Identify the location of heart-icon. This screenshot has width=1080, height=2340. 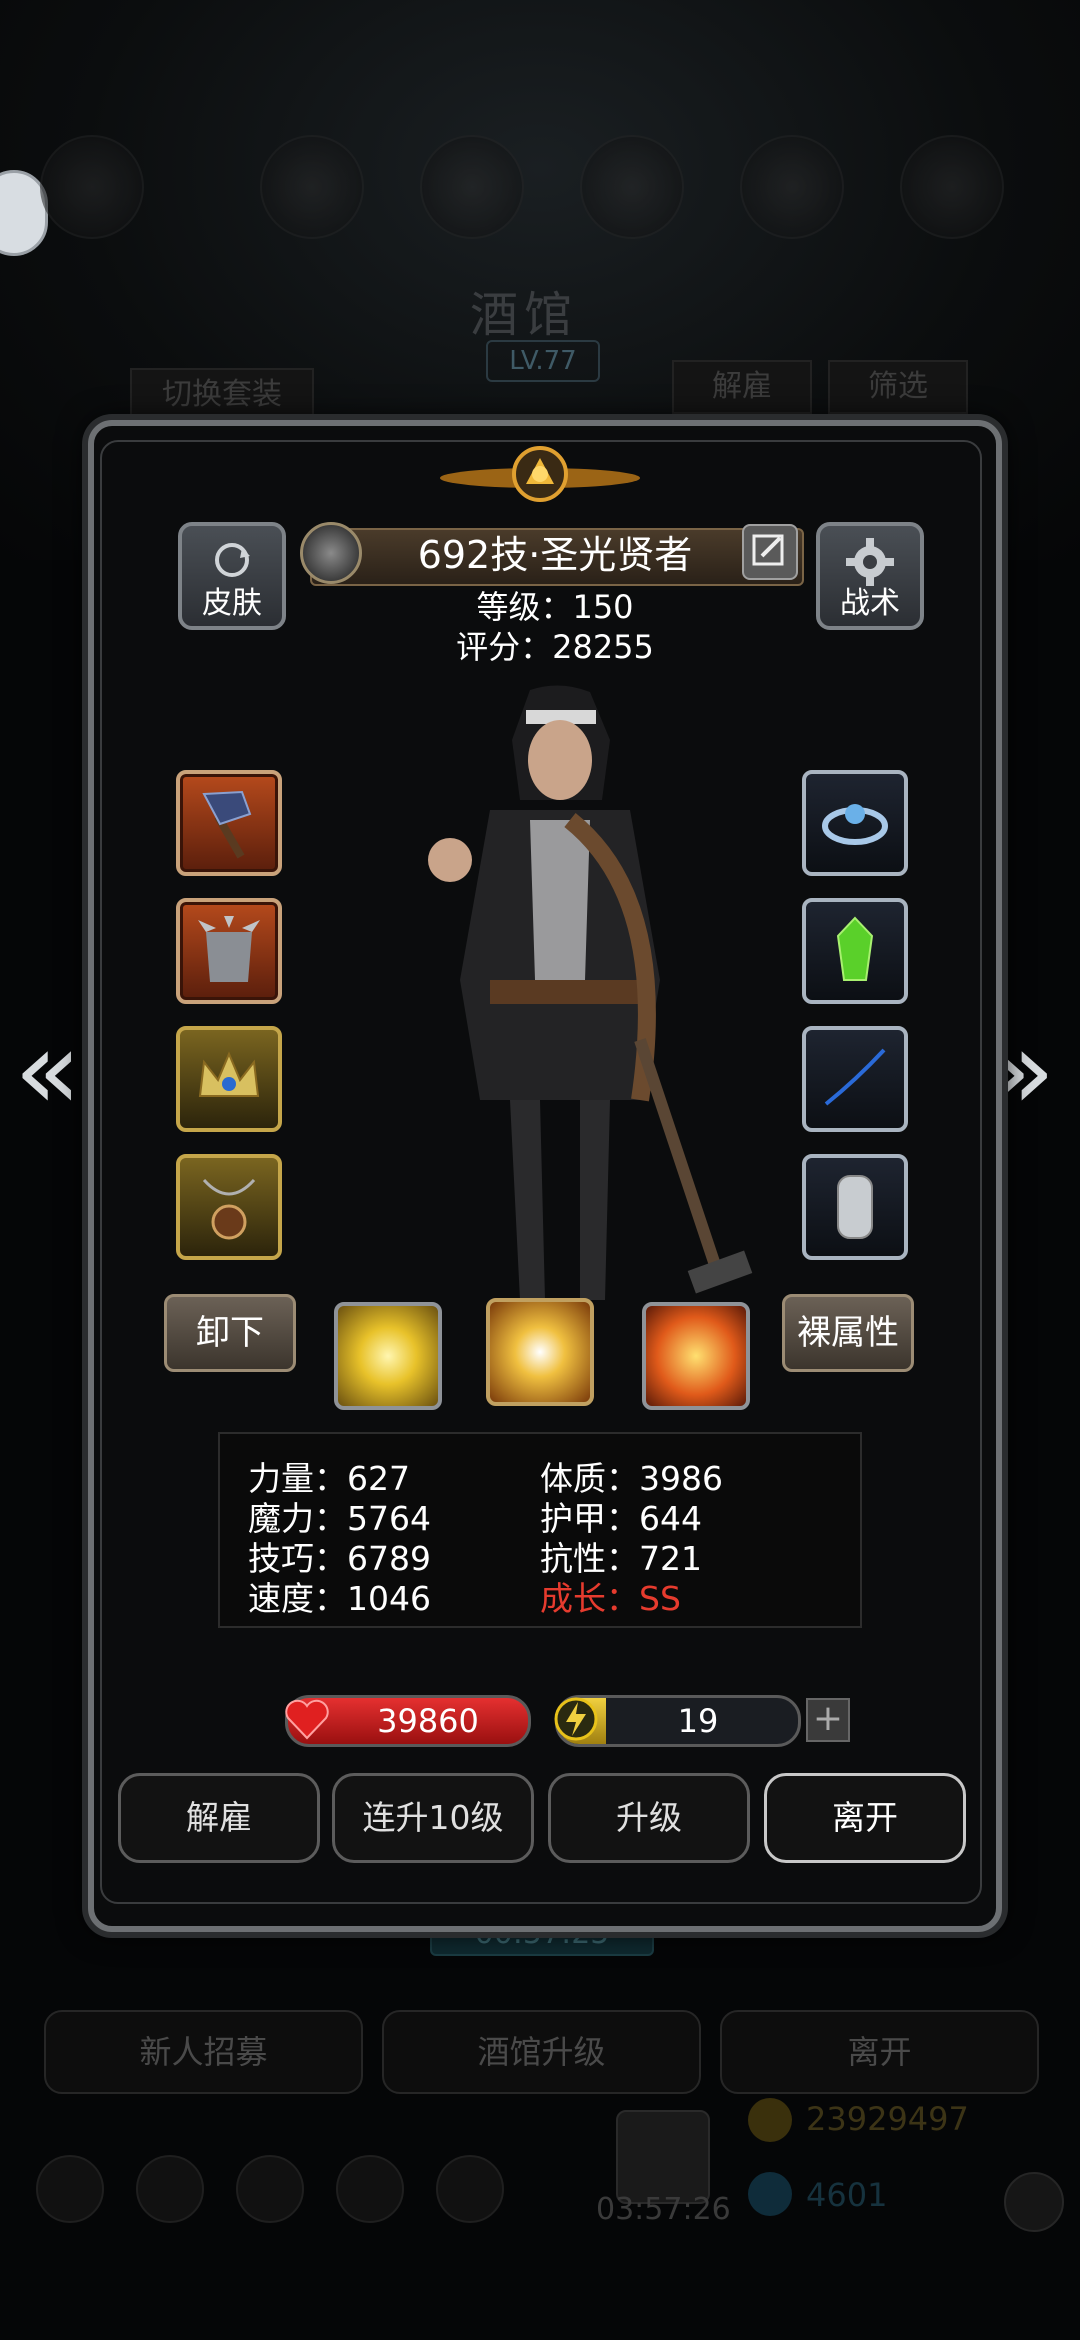
(307, 1719).